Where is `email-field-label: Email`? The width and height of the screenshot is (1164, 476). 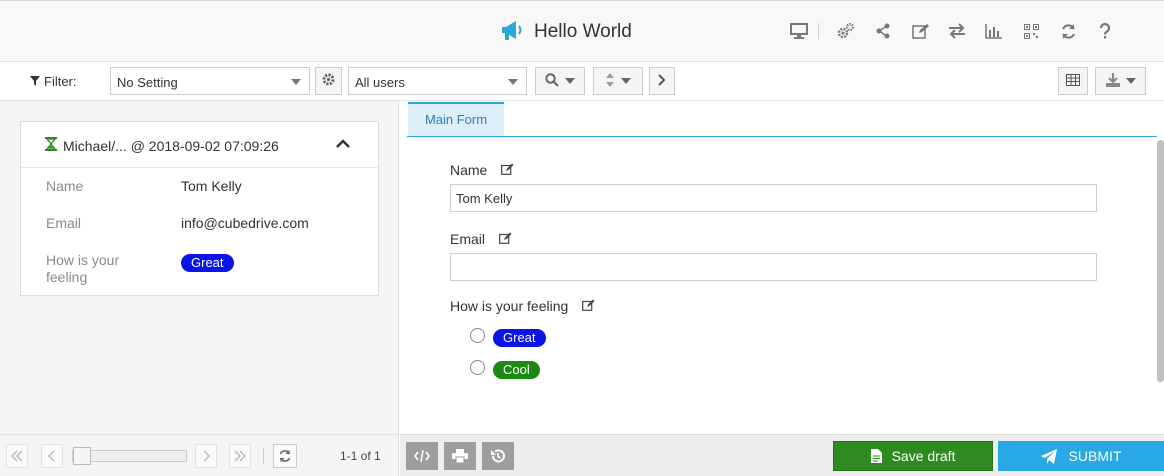
email-field-label: Email is located at coordinates (481, 239).